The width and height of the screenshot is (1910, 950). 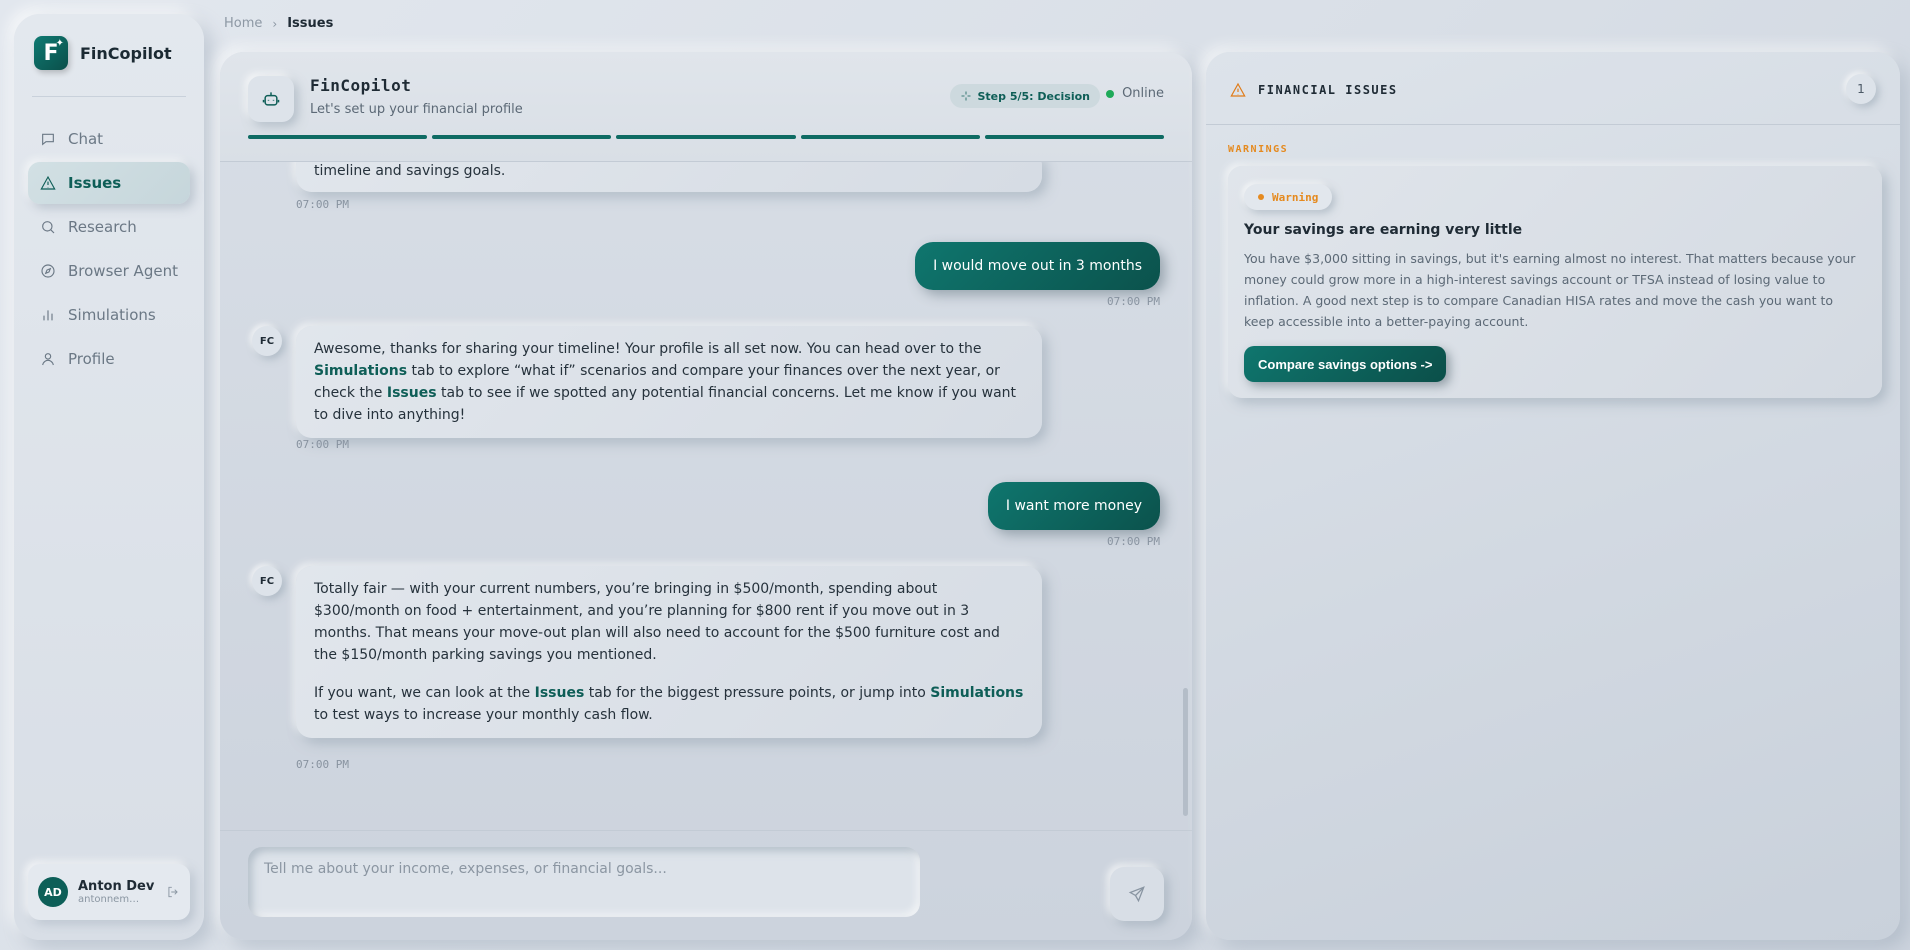 I want to click on online-label: Online, so click(x=1143, y=93).